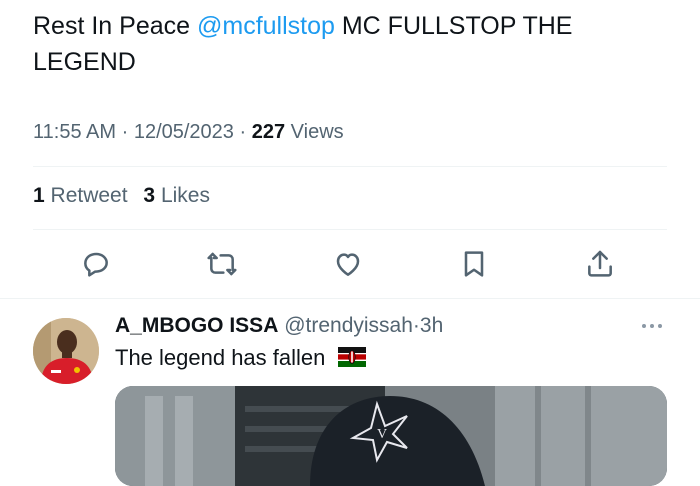  I want to click on share-icon, so click(600, 263).